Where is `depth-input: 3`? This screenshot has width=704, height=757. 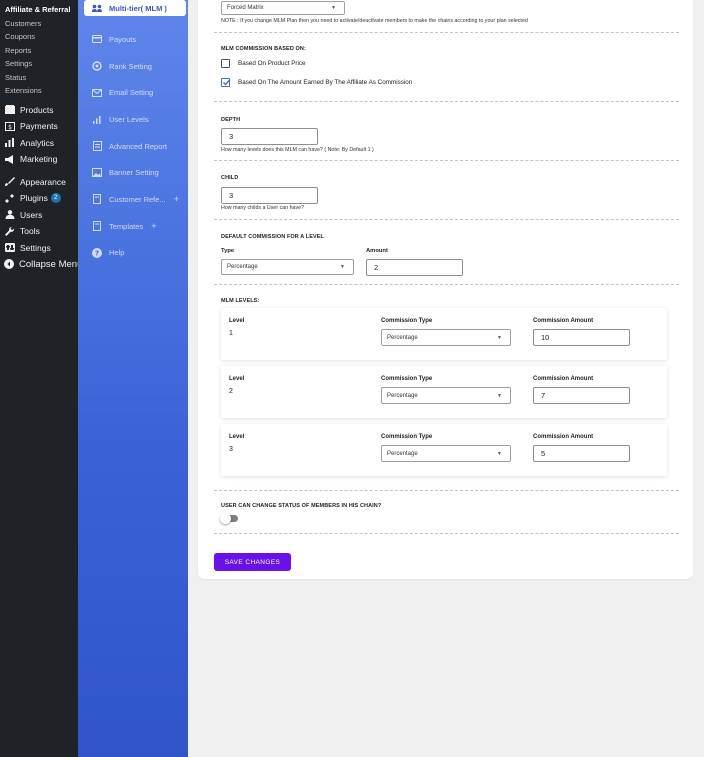
depth-input: 3 is located at coordinates (269, 136).